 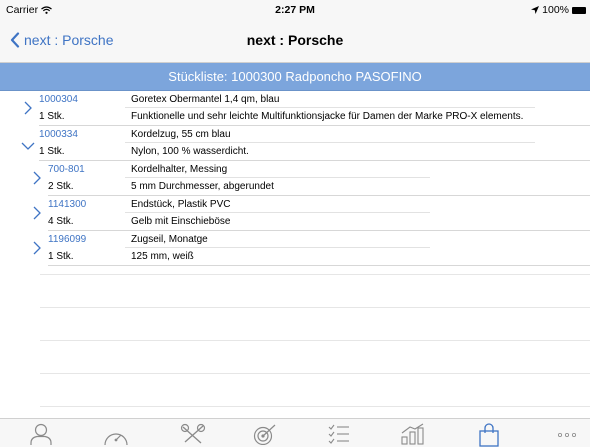 What do you see at coordinates (295, 41) in the screenshot?
I see `navigation-bar: next : Porsche next : Porsche` at bounding box center [295, 41].